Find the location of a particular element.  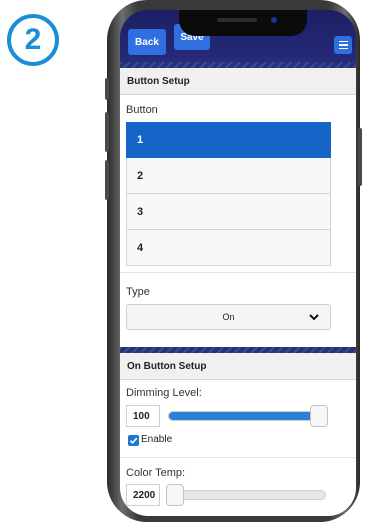

checkmark-icon is located at coordinates (133, 441).